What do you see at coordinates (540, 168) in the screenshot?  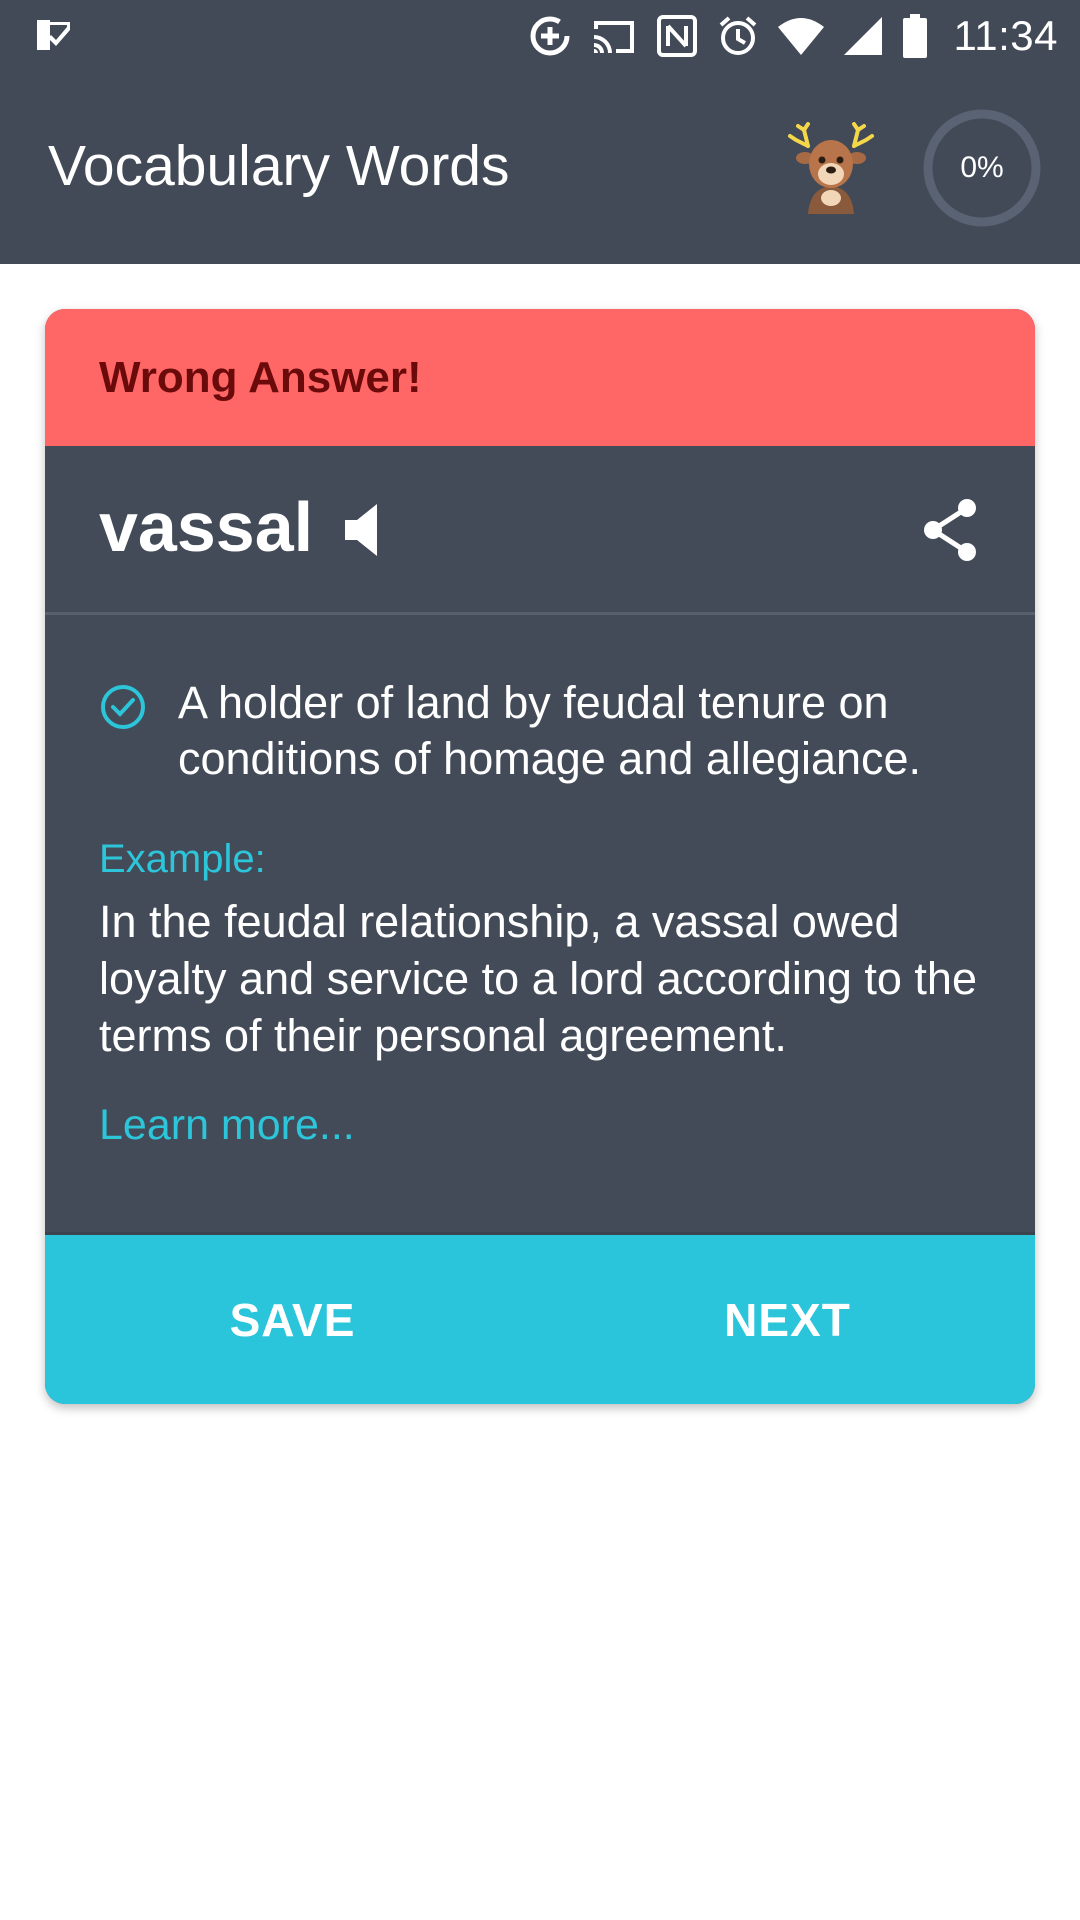 I see `app-bar: Vocabulary Words 0%` at bounding box center [540, 168].